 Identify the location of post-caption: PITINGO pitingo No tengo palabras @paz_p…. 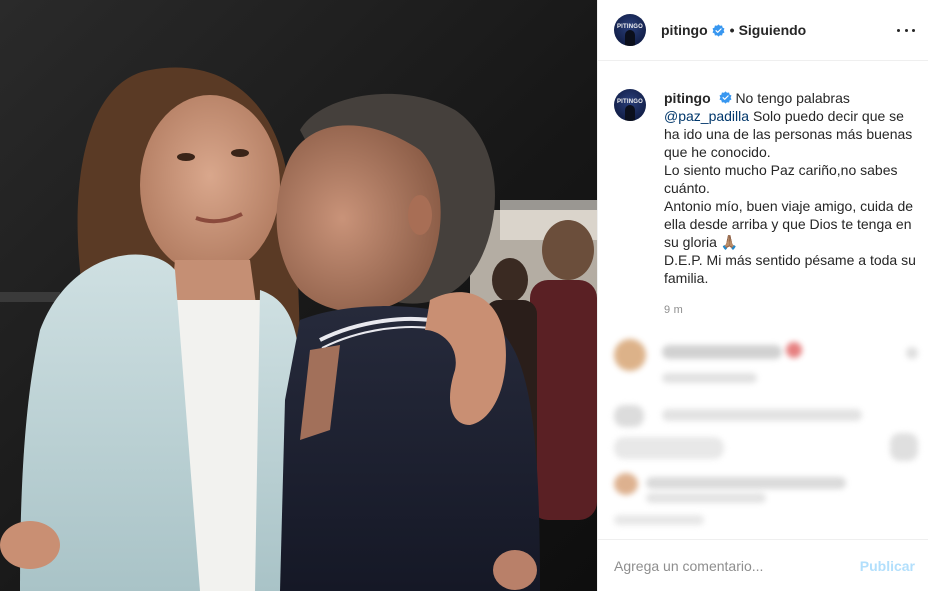
(766, 204).